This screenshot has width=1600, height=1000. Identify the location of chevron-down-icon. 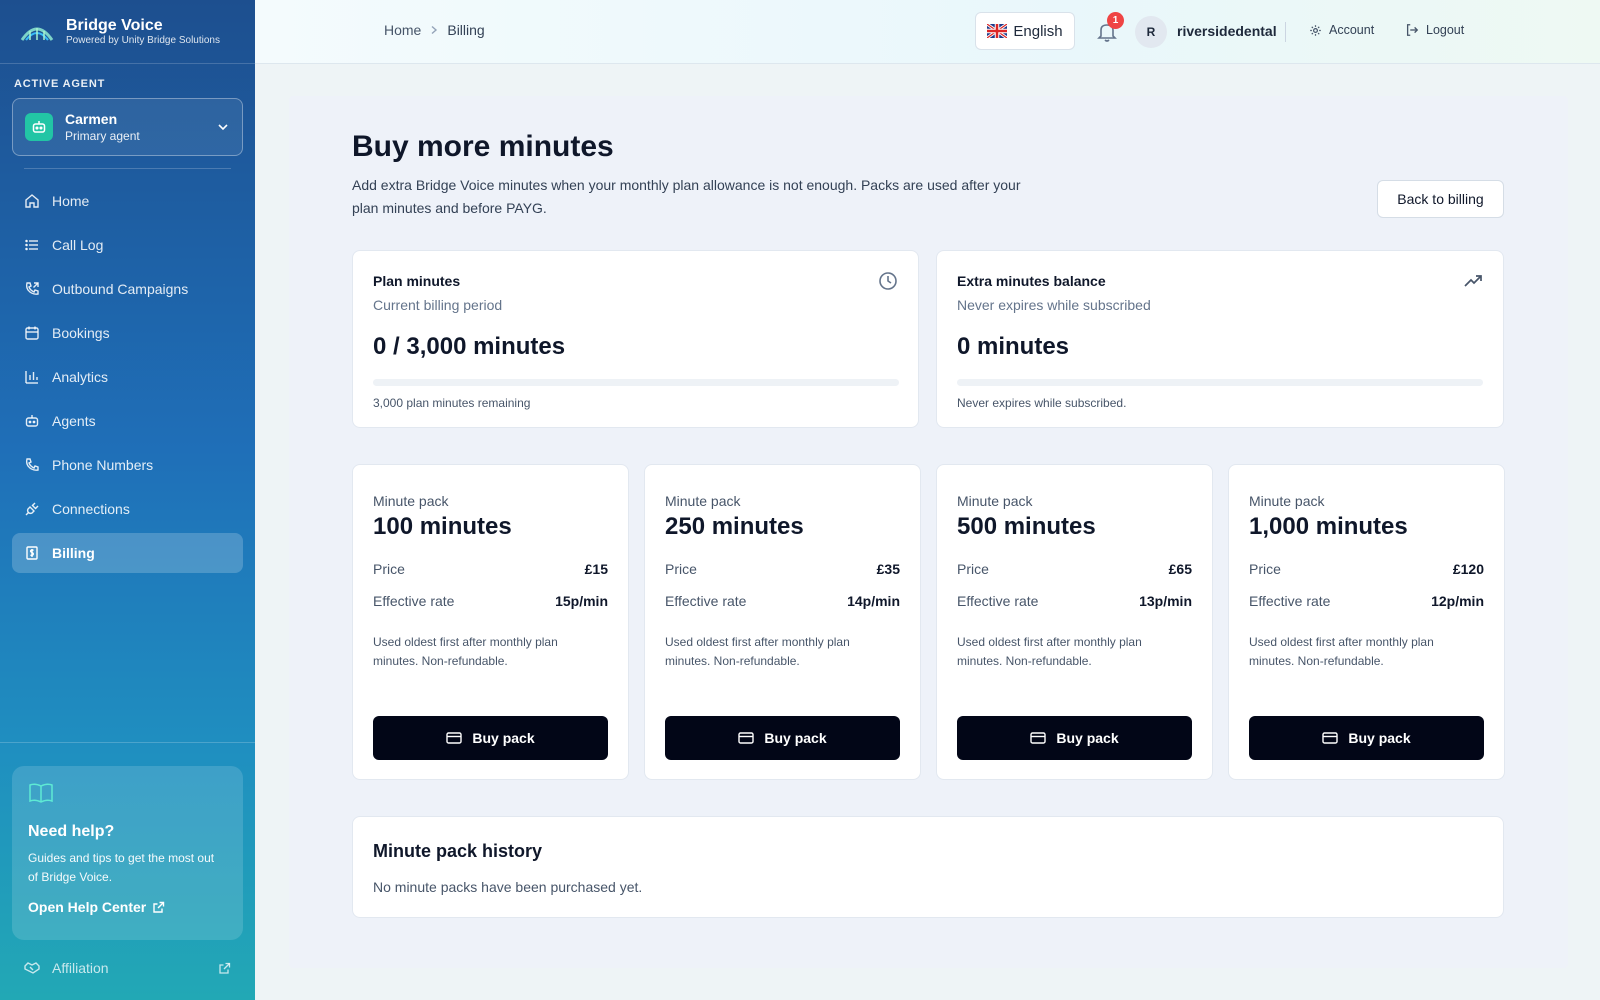
(223, 127).